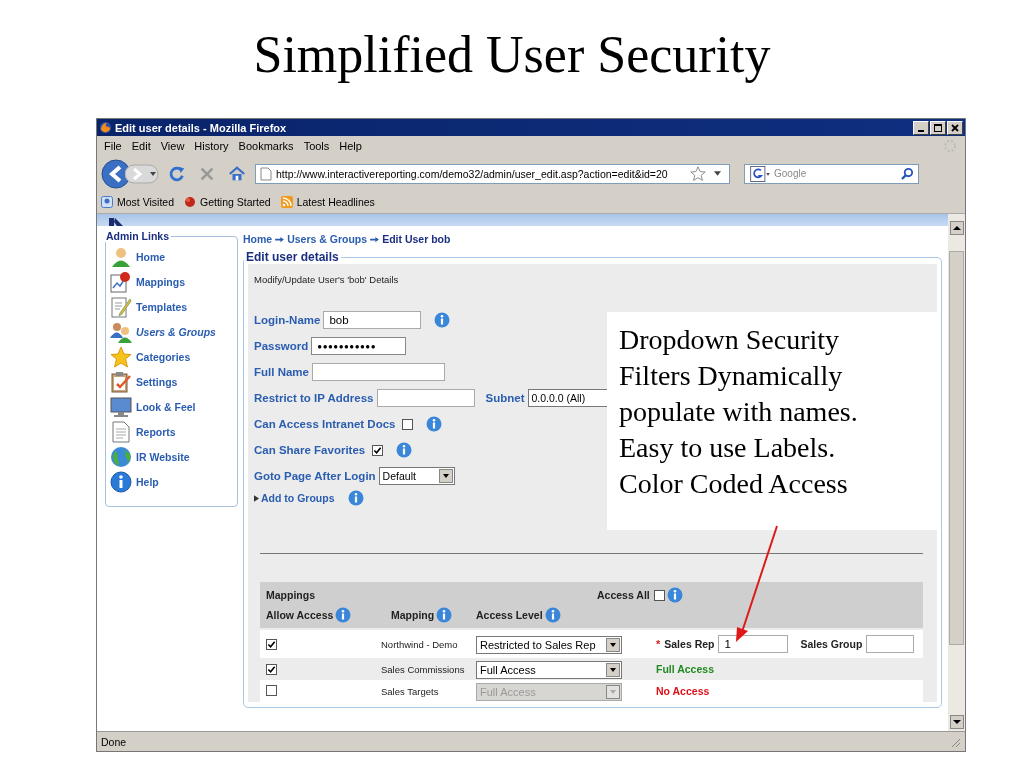  Describe the element at coordinates (689, 644) in the screenshot. I see `field-label: Sales Rep` at that location.